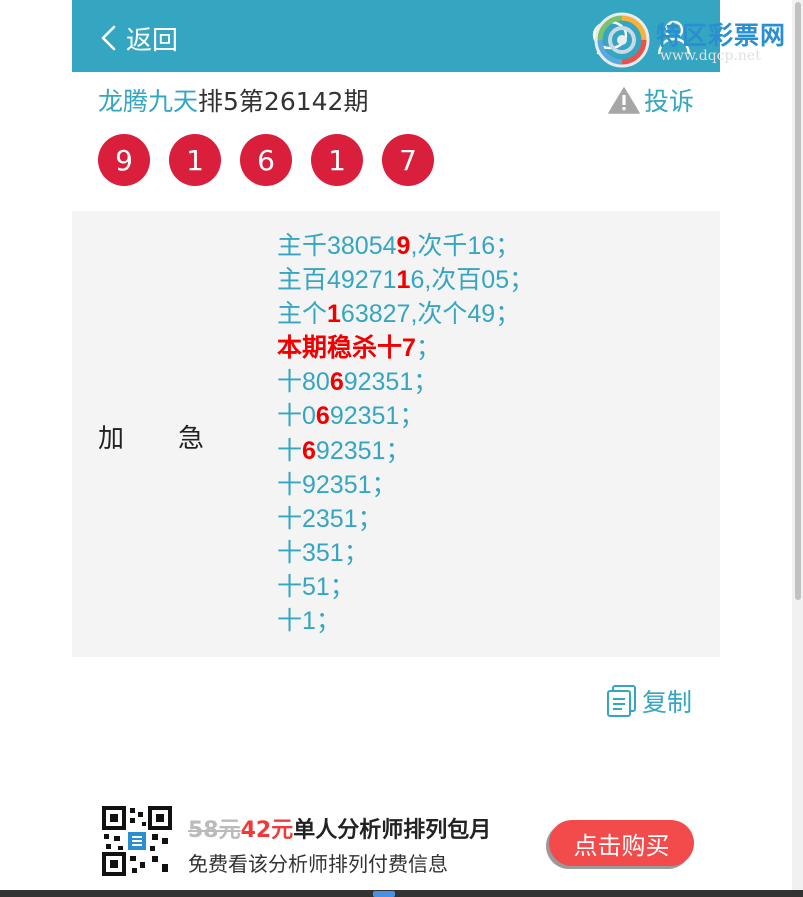 This screenshot has width=803, height=897. Describe the element at coordinates (405, 485) in the screenshot. I see `prediction-line: 十92351；` at that location.